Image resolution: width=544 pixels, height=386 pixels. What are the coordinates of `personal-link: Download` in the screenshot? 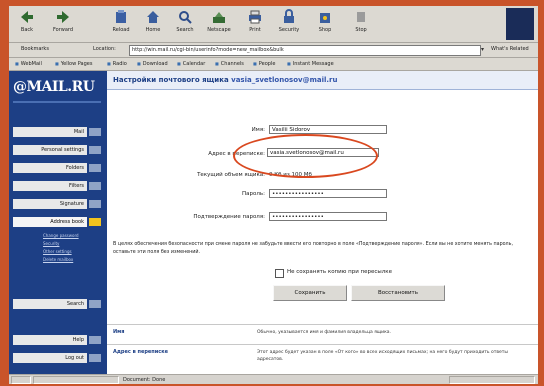 It's located at (152, 64).